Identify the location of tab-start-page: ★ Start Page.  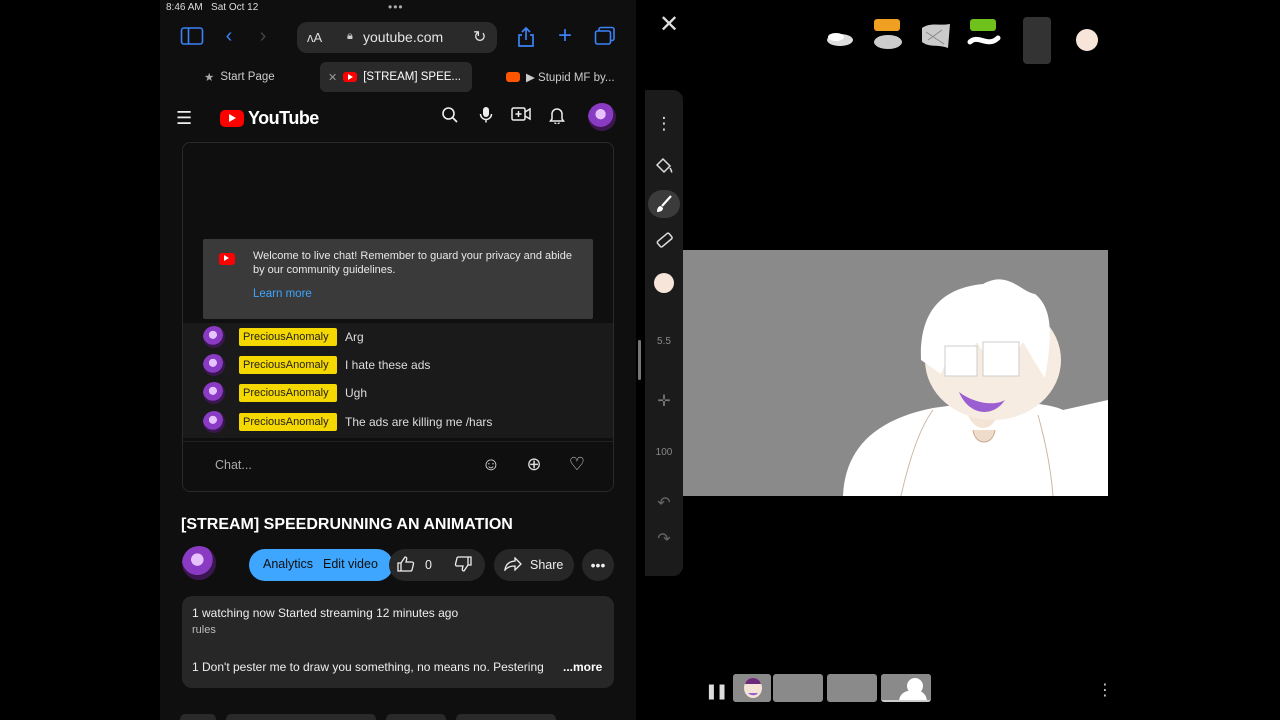
(239, 77).